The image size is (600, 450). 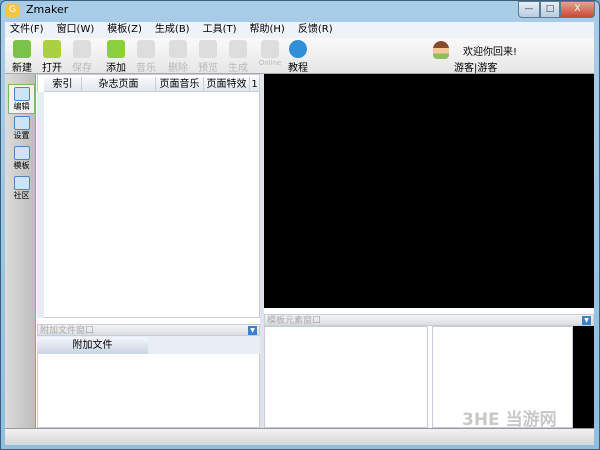 I want to click on sidebar-item-label: 设置, so click(x=21, y=135).